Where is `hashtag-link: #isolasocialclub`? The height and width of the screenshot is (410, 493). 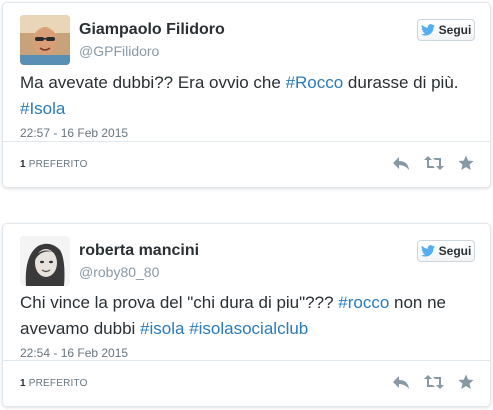
hashtag-link: #isolasocialclub is located at coordinates (248, 328).